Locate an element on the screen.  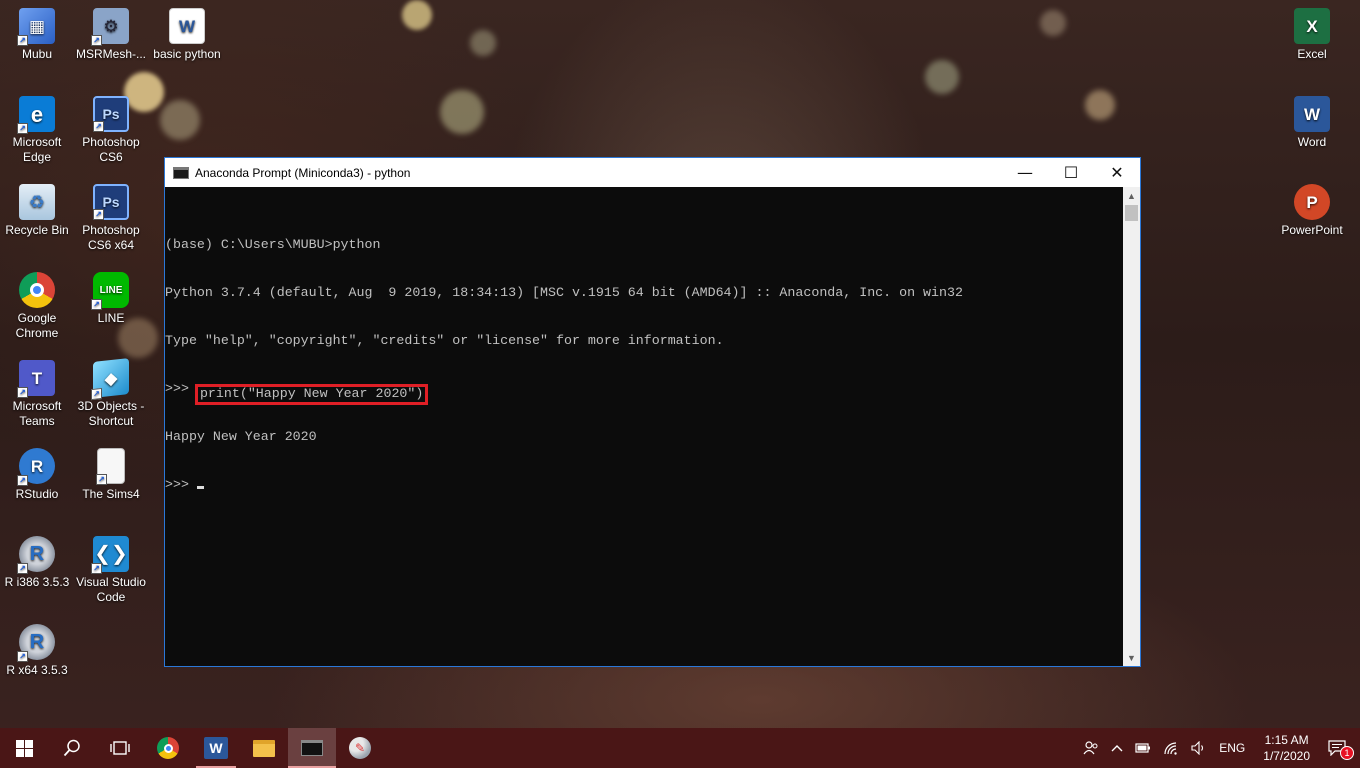
windows-logo-icon is located at coordinates (24, 748).